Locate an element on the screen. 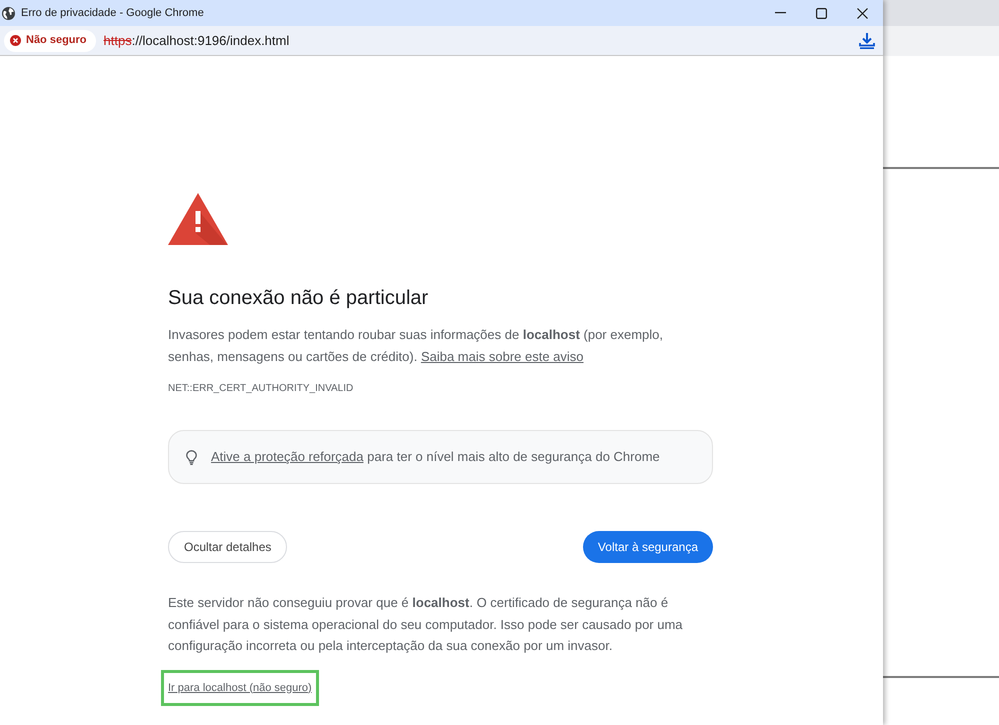 This screenshot has width=999, height=725. globe-icon is located at coordinates (8, 13).